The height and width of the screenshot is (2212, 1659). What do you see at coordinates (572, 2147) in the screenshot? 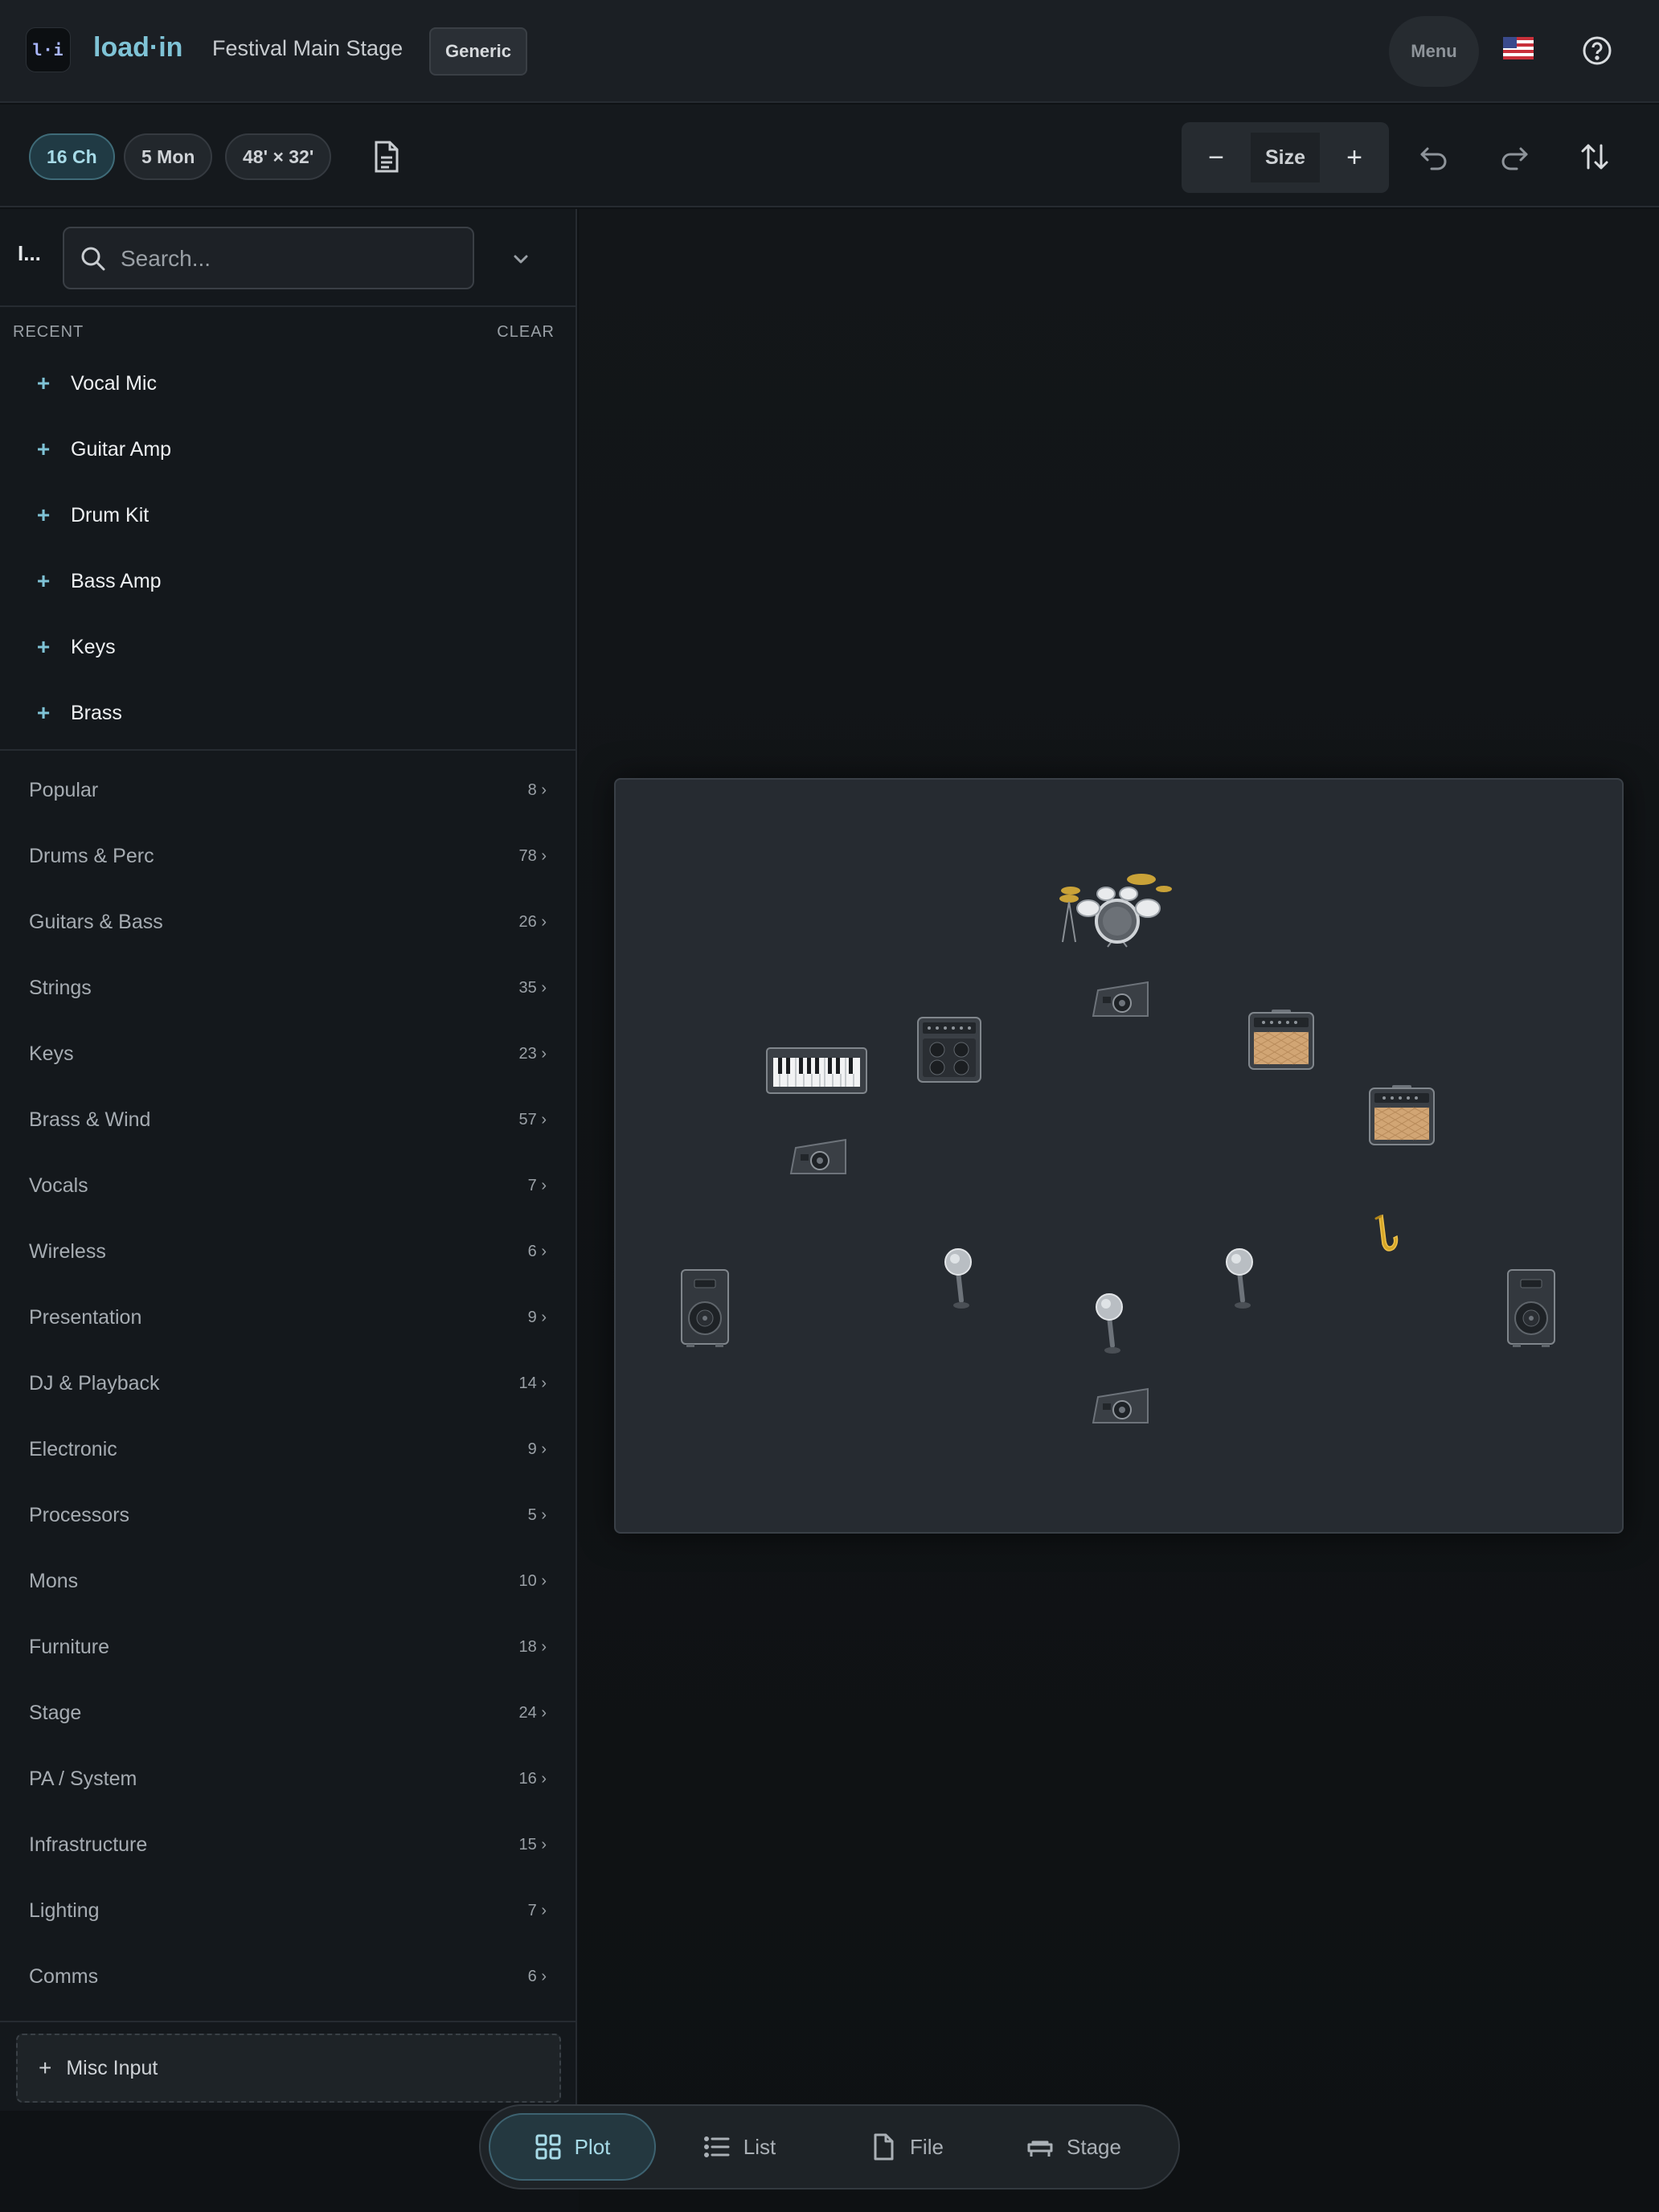
I see `tab-plot: Plot` at bounding box center [572, 2147].